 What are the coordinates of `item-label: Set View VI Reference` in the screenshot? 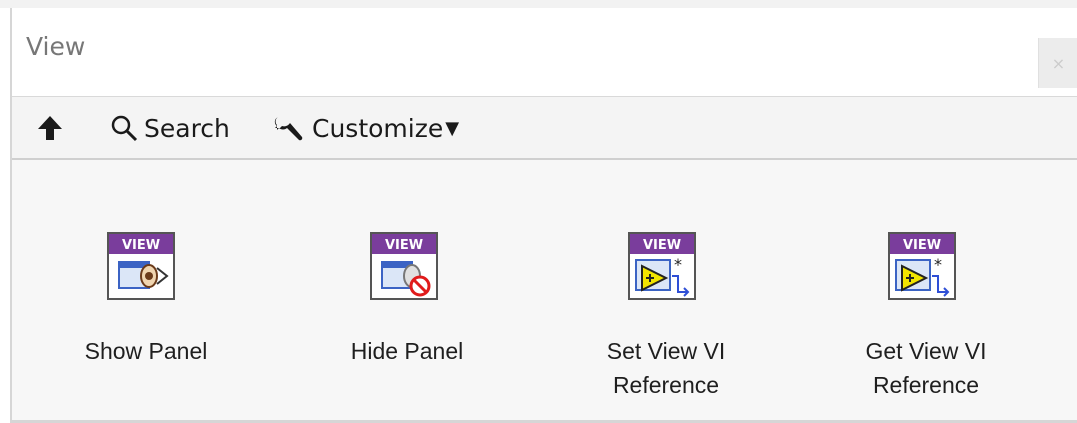 It's located at (666, 368).